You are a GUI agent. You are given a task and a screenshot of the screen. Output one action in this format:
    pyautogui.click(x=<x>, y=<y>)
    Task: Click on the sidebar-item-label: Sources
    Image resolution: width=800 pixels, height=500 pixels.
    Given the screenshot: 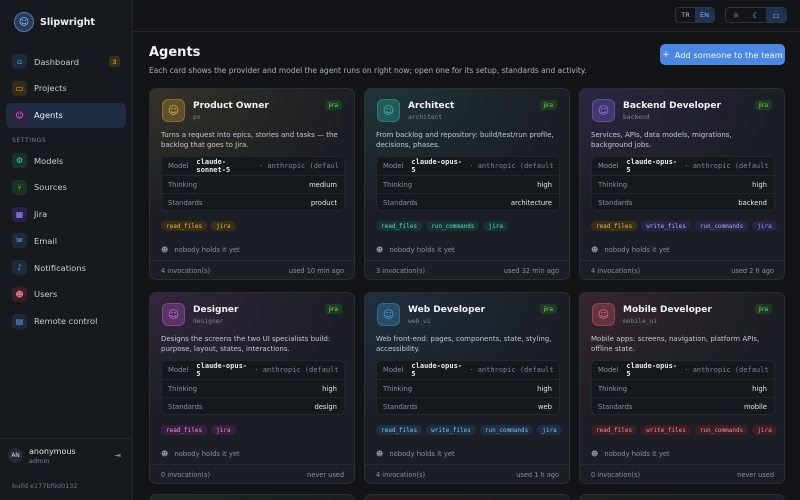 What is the action you would take?
    pyautogui.click(x=50, y=187)
    